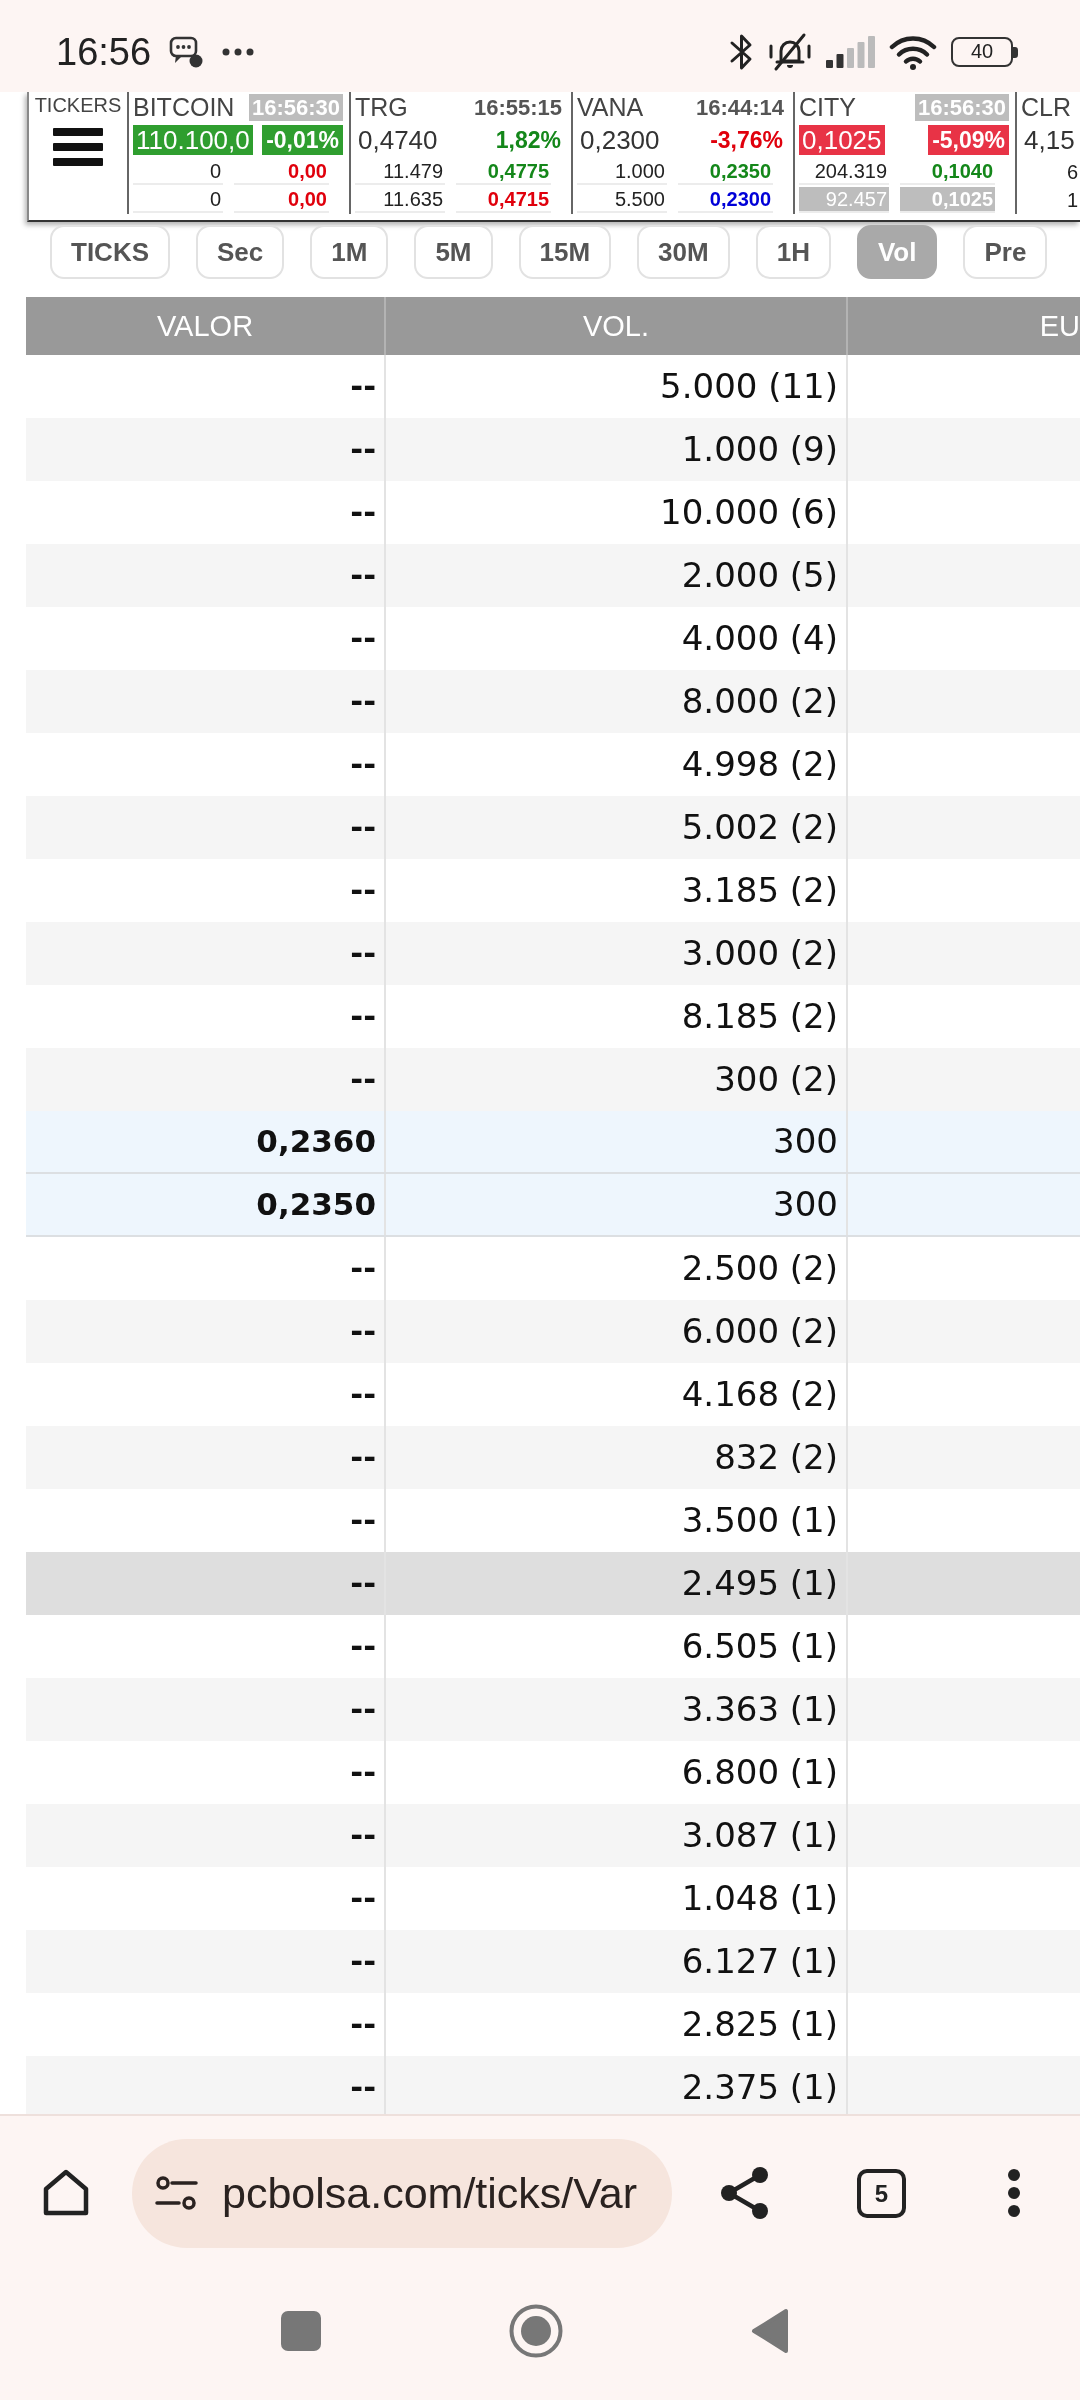 Image resolution: width=1080 pixels, height=2400 pixels. Describe the element at coordinates (620, 140) in the screenshot. I see `last-price: 0,2300` at that location.